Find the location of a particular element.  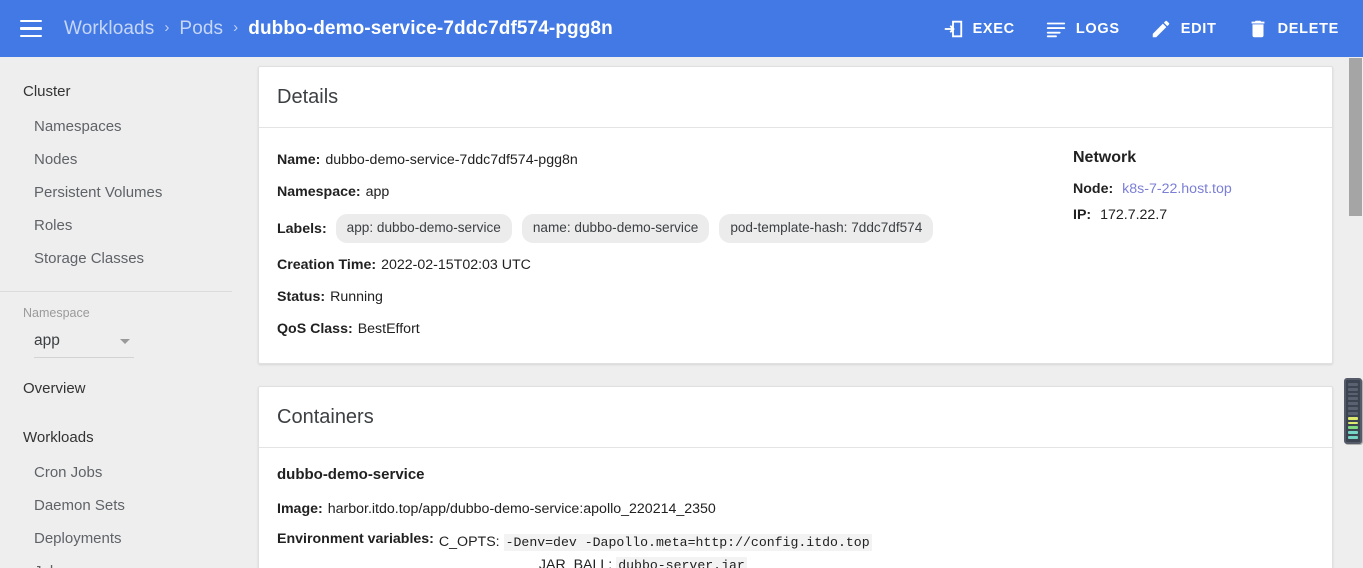

exec-button-label: EXEC is located at coordinates (993, 28).